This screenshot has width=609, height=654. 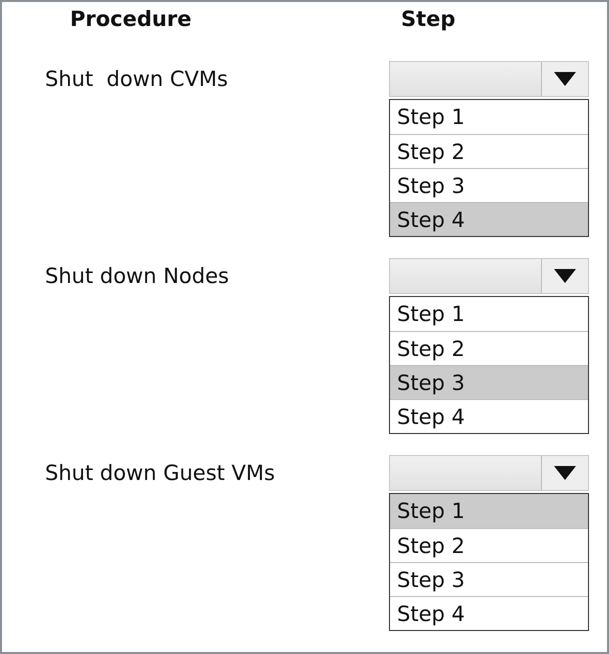 What do you see at coordinates (136, 78) in the screenshot?
I see `procedure-label: Shut down CVMs` at bounding box center [136, 78].